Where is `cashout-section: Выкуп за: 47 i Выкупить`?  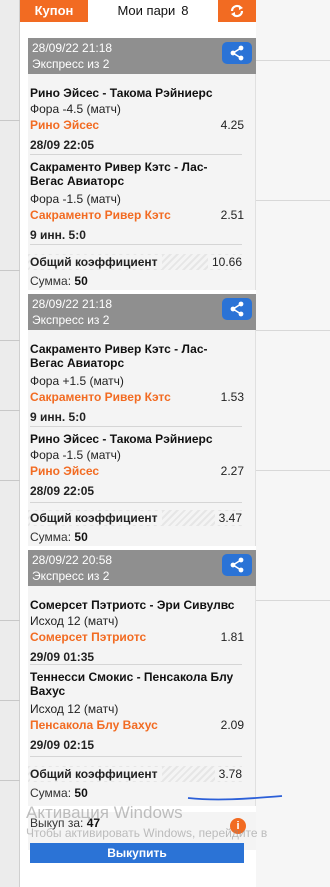 cashout-section: Выкуп за: 47 i Выкупить is located at coordinates (142, 837).